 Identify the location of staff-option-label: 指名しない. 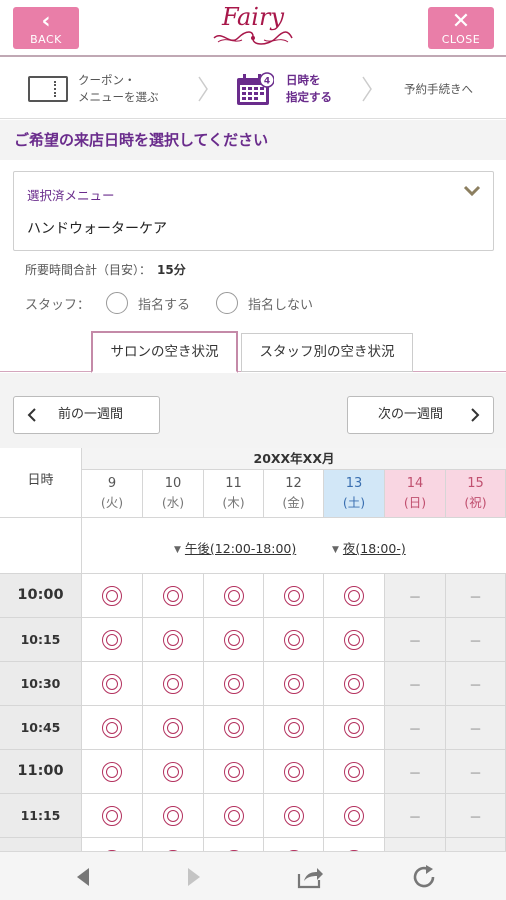
(281, 305).